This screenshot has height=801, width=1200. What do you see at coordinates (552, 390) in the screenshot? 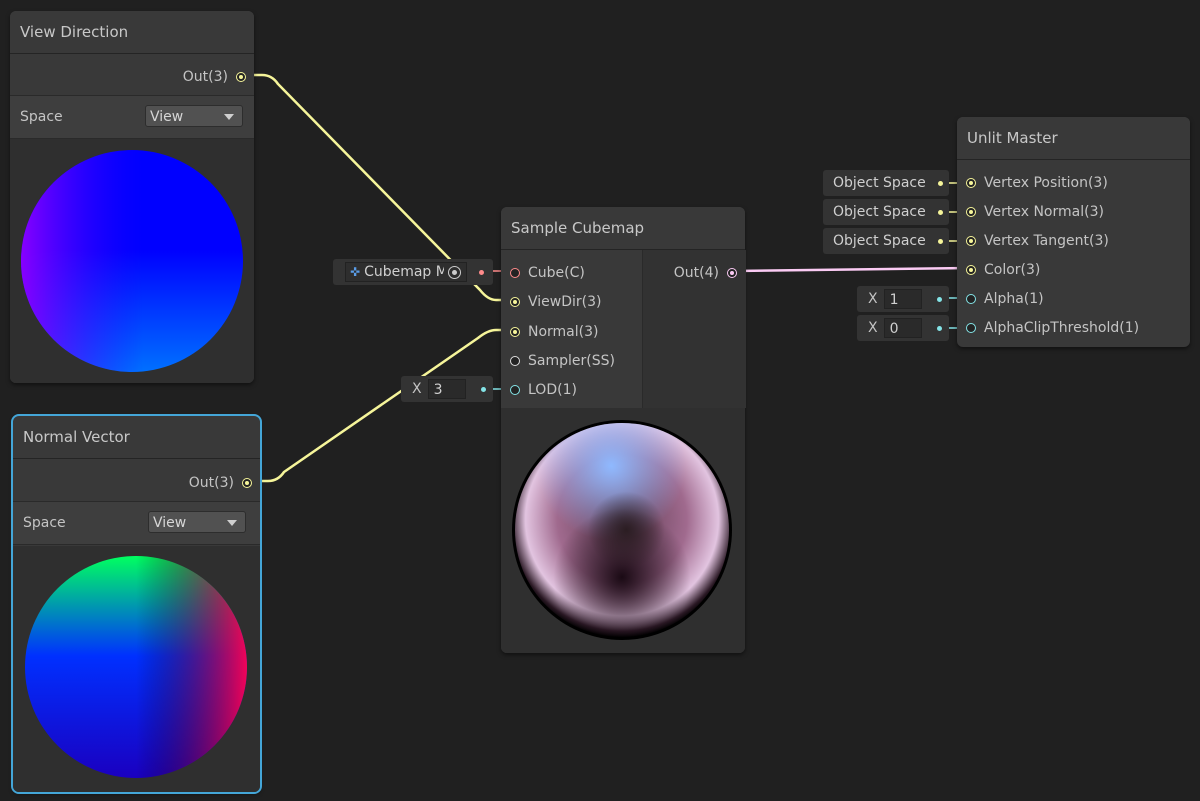
I see `input-label: LOD(1)` at bounding box center [552, 390].